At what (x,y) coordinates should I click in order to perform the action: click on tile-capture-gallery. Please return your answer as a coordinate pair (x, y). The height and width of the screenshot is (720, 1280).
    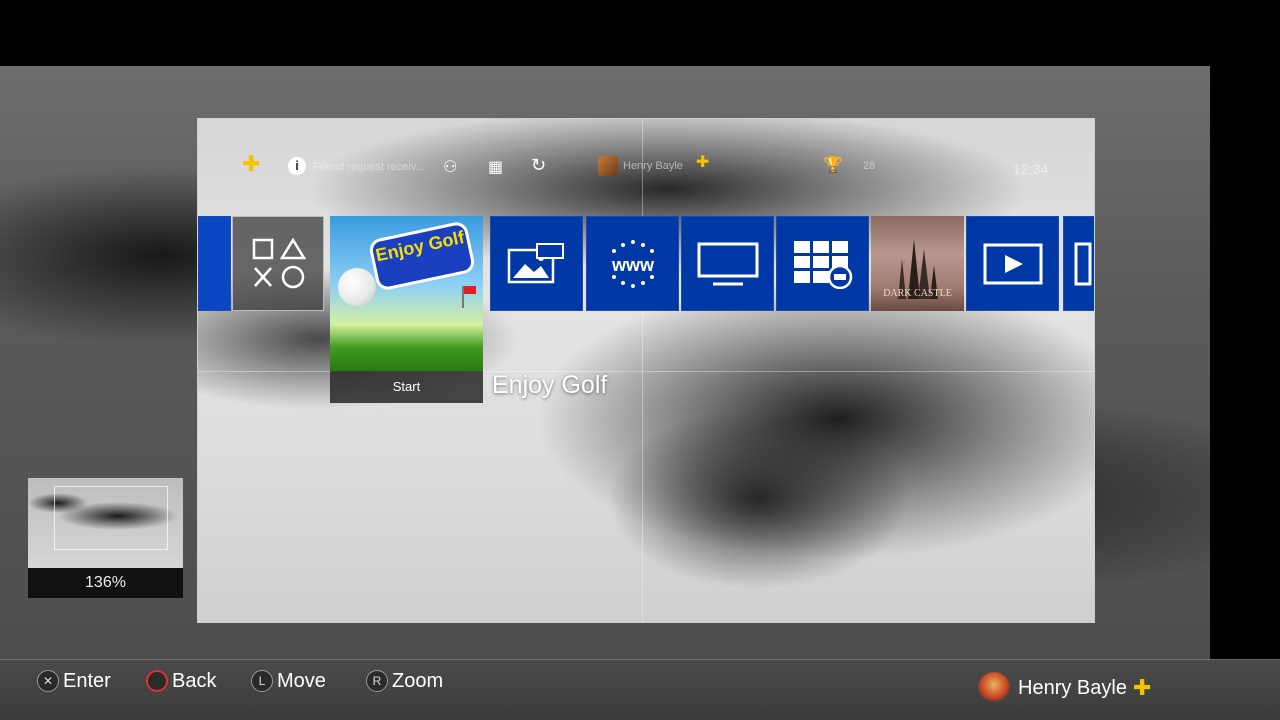
    Looking at the image, I should click on (536, 263).